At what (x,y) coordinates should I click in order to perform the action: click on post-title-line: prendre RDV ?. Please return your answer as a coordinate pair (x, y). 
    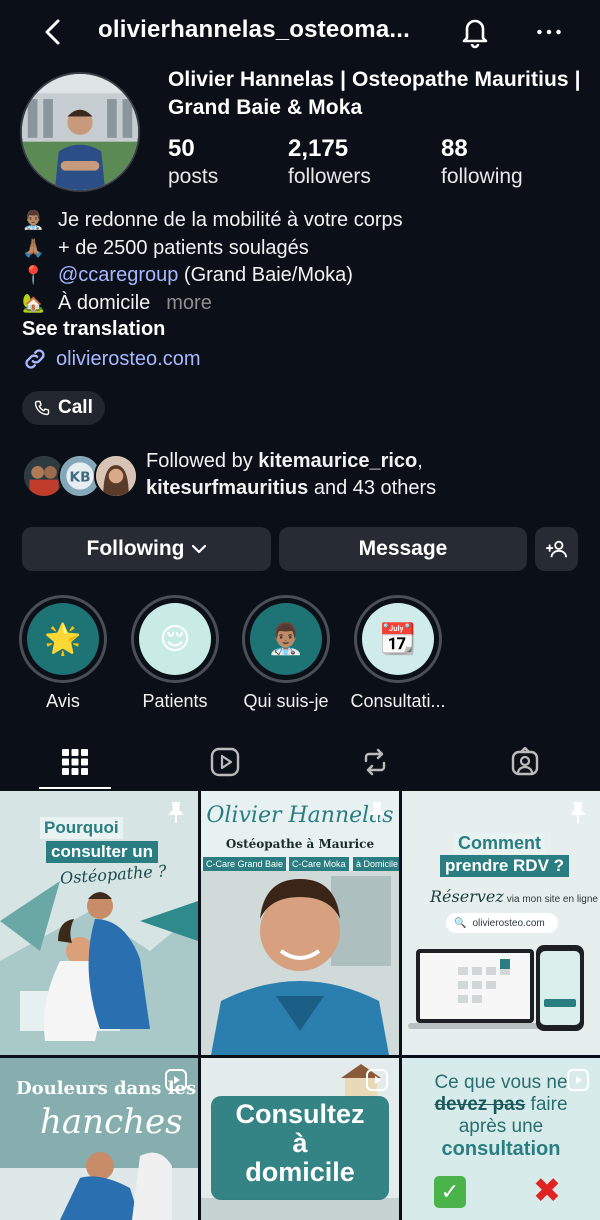
    Looking at the image, I should click on (505, 866).